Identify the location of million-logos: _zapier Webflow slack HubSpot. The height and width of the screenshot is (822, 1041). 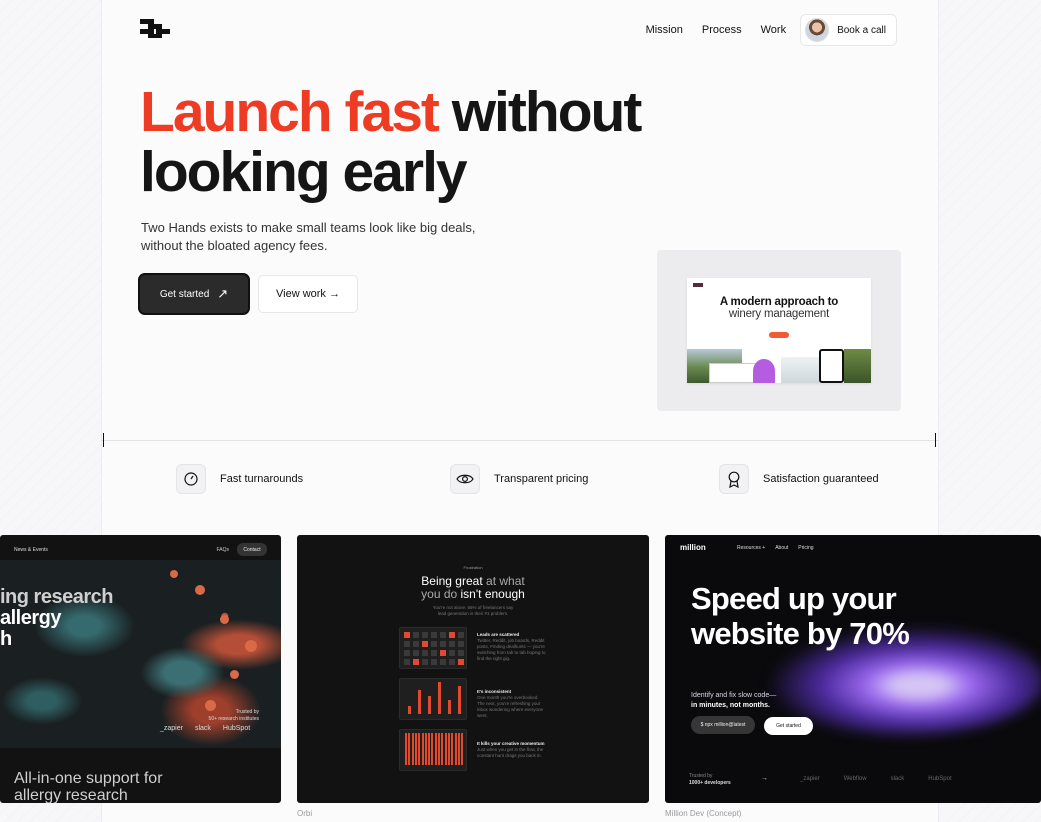
(876, 779).